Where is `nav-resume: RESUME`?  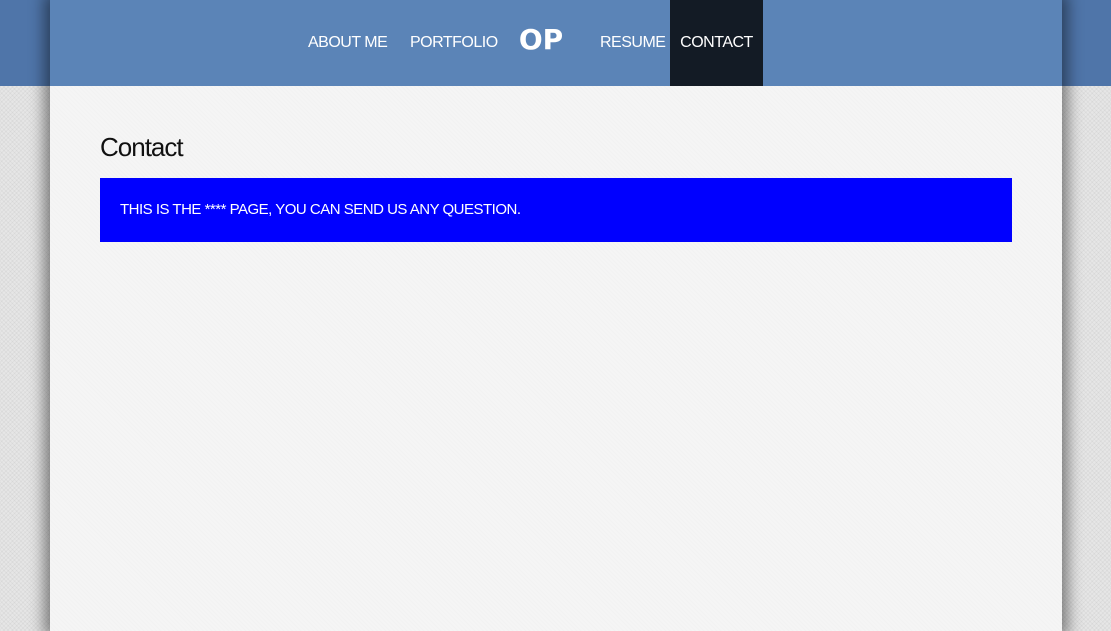 nav-resume: RESUME is located at coordinates (633, 43).